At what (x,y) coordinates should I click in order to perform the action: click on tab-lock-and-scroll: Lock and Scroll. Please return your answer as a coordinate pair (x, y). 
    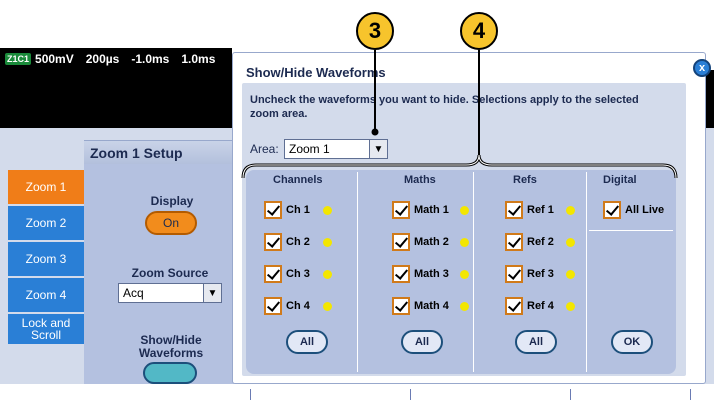
    Looking at the image, I should click on (46, 330).